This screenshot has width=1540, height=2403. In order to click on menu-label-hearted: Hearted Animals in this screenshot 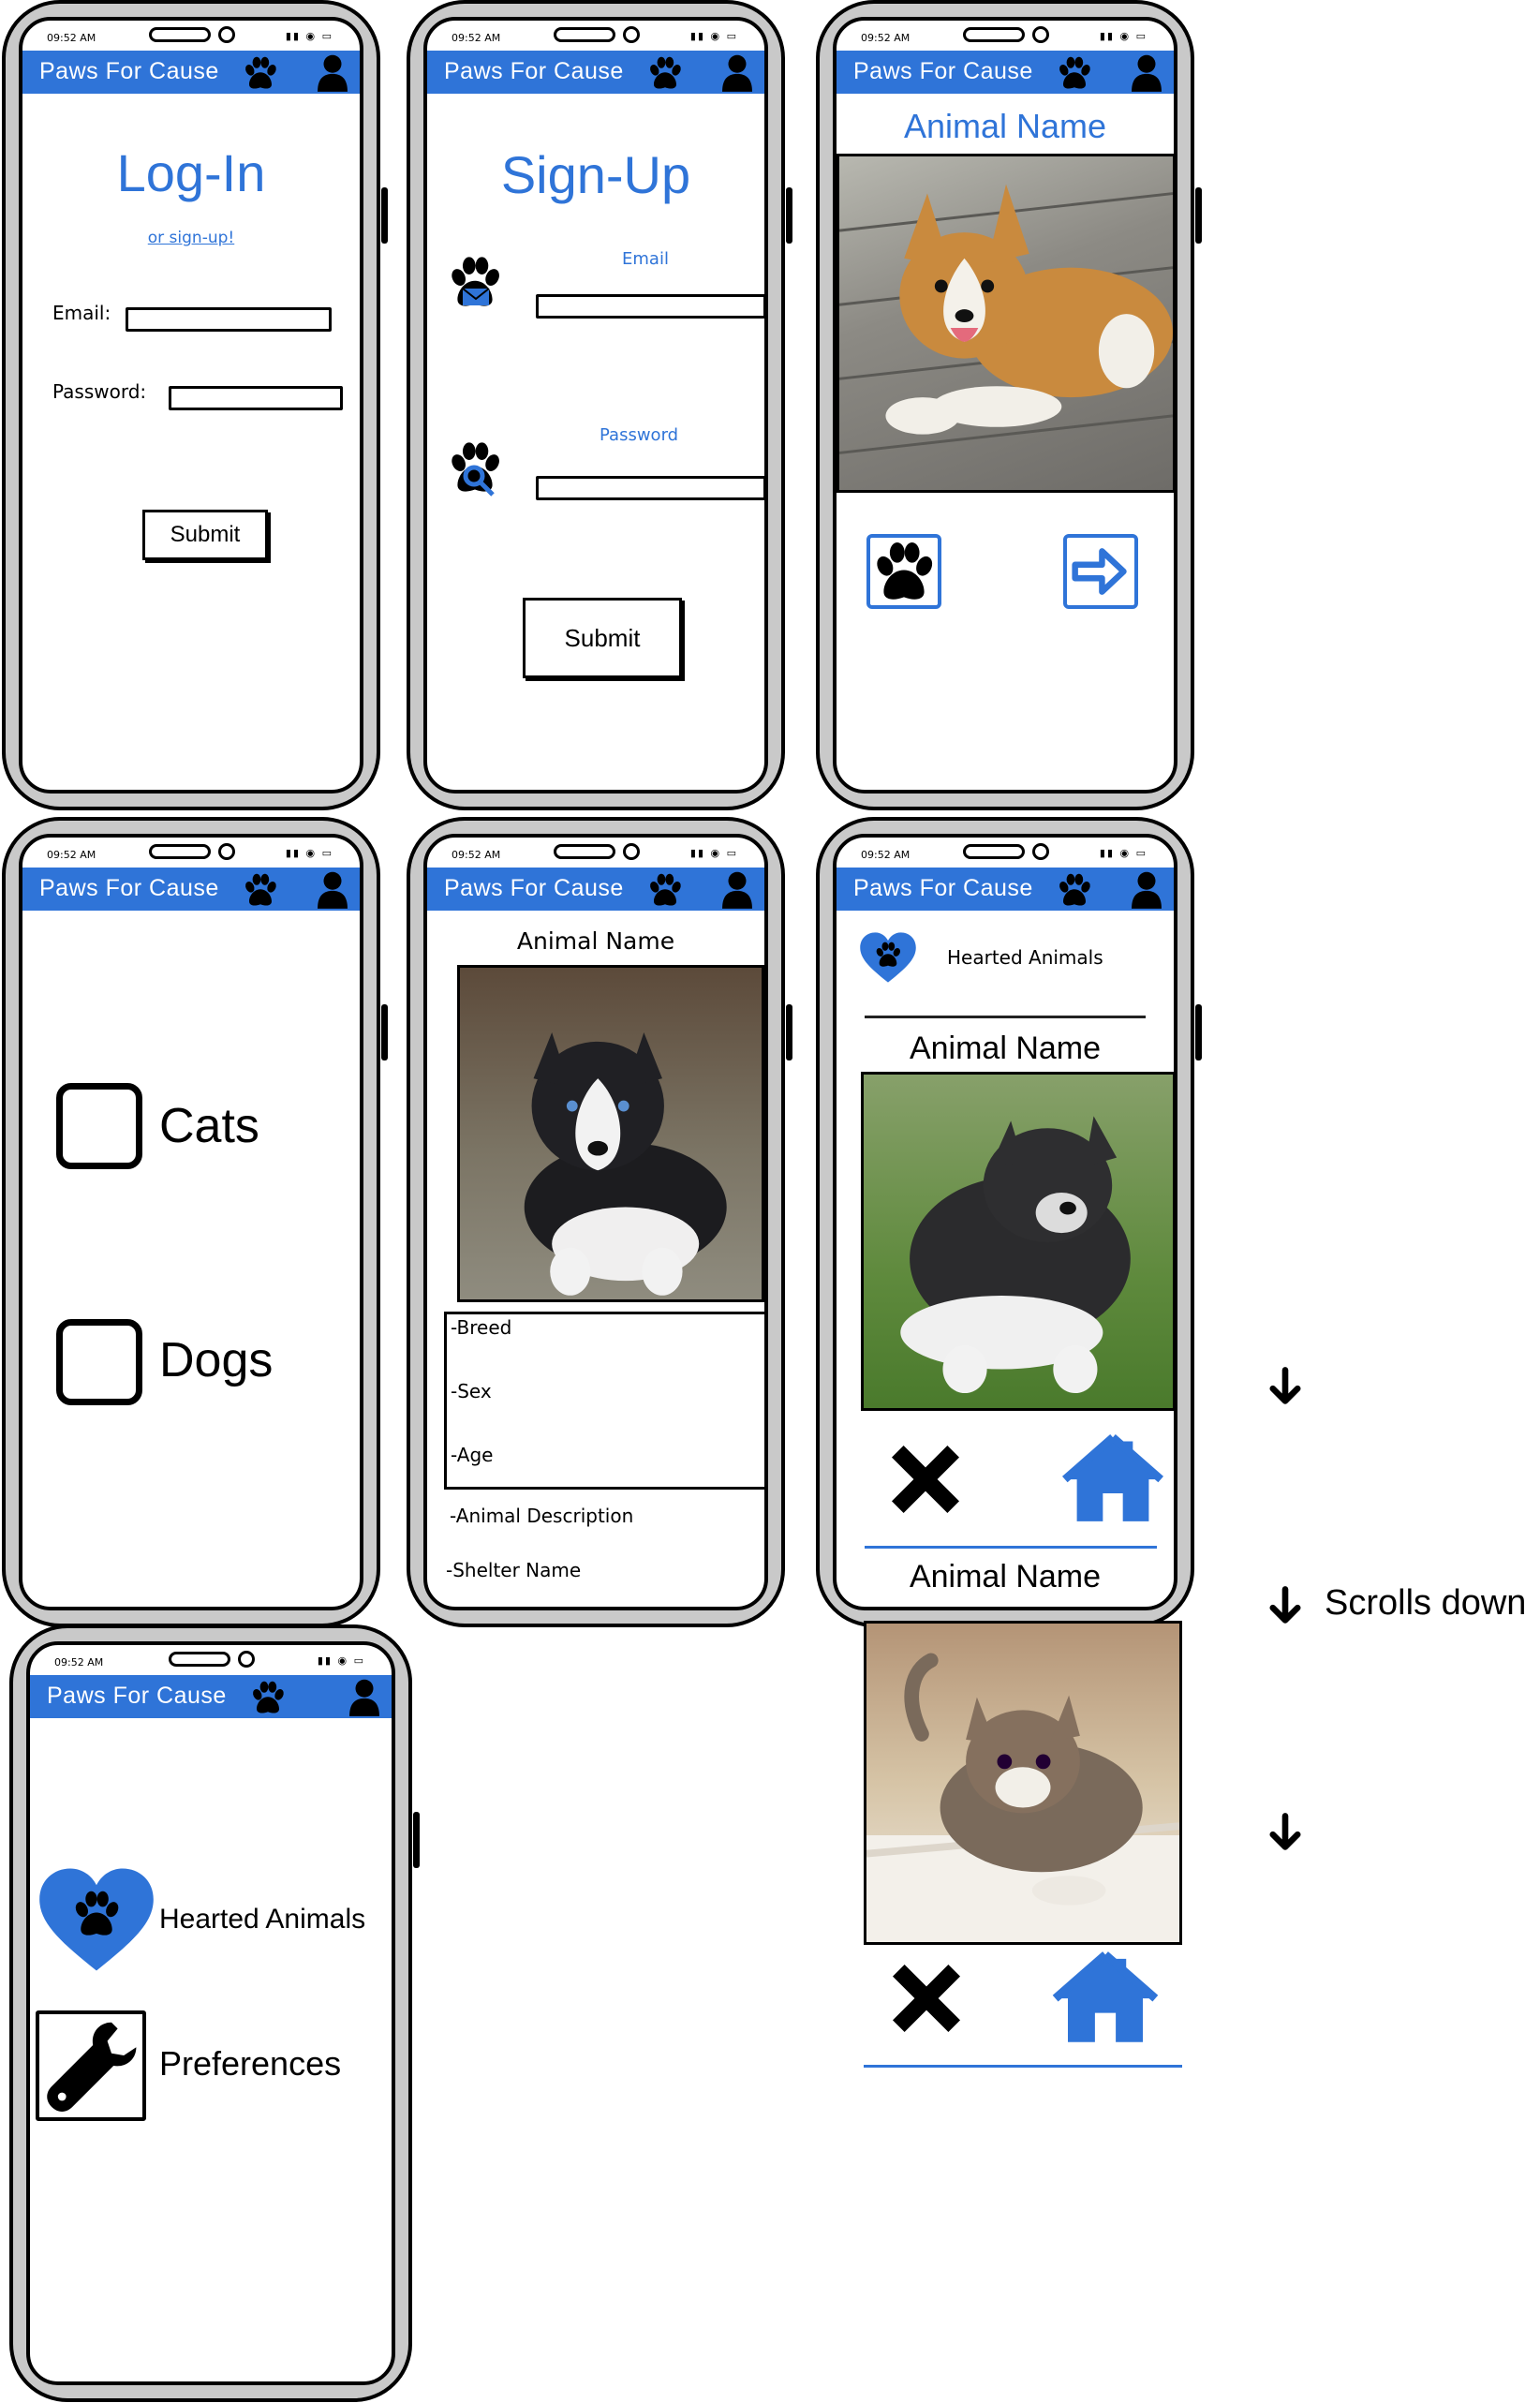, I will do `click(262, 1919)`.